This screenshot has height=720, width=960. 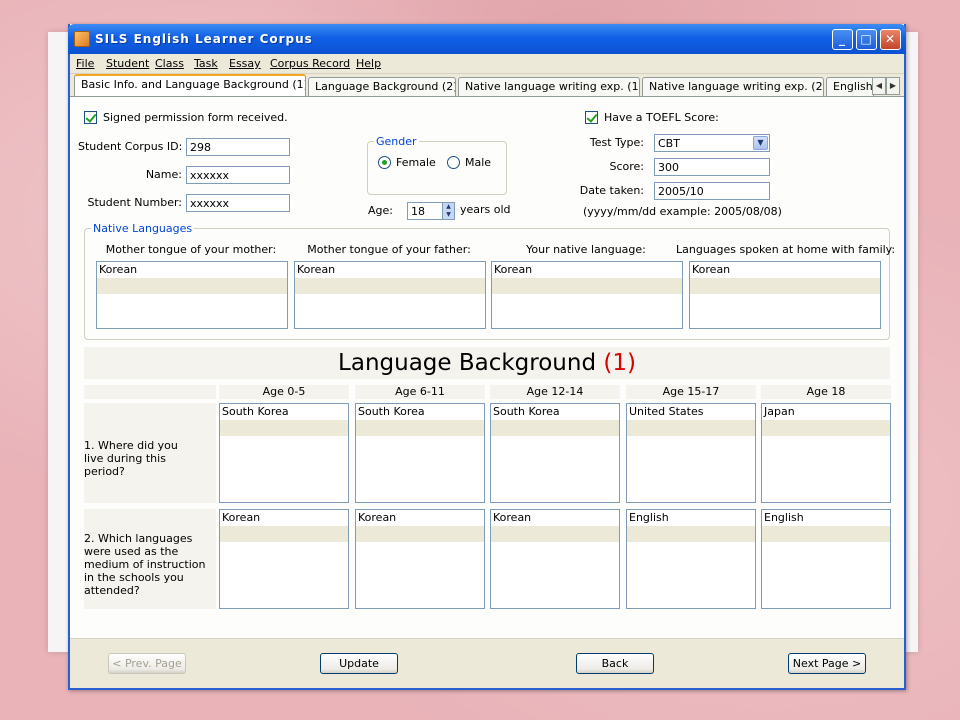 I want to click on tab-native-writing-1: Native language writing exp. (1), so click(x=549, y=86).